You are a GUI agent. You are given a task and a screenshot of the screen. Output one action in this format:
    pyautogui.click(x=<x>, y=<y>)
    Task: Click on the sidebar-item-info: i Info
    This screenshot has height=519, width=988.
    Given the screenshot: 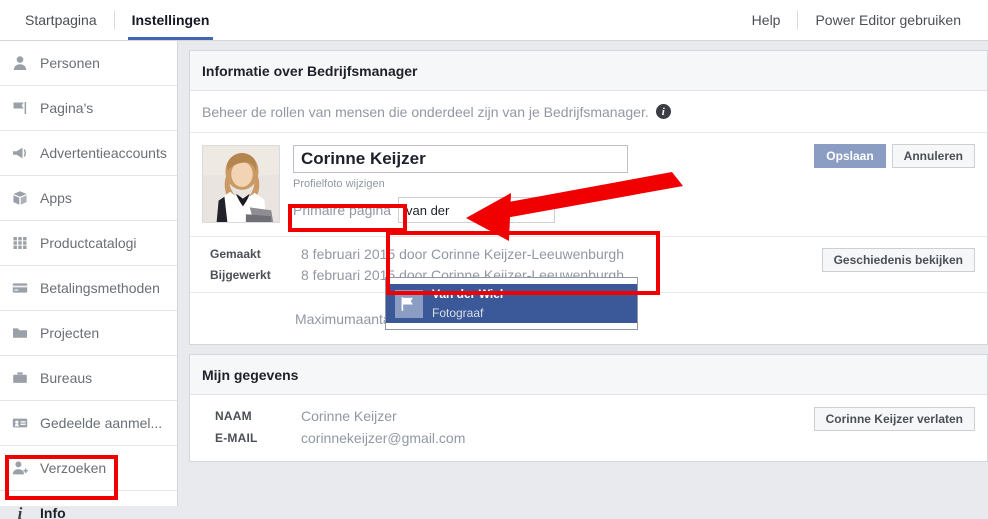 What is the action you would take?
    pyautogui.click(x=88, y=505)
    